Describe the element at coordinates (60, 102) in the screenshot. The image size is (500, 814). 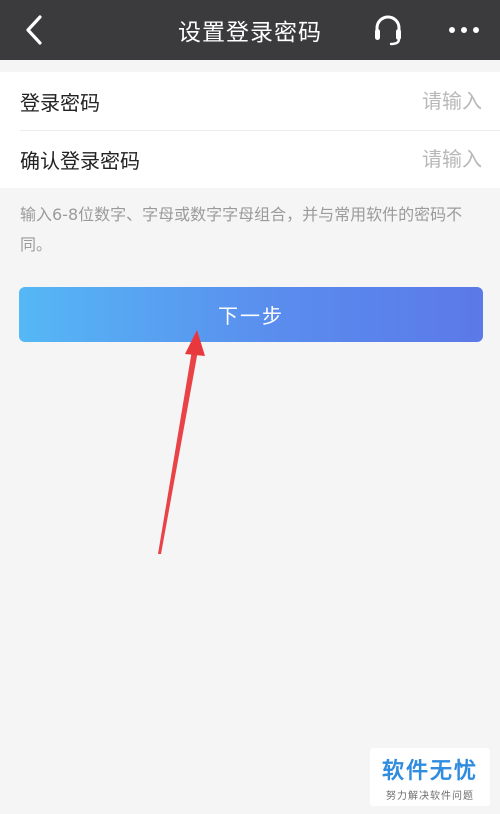
I see `password-label: 登录密码` at that location.